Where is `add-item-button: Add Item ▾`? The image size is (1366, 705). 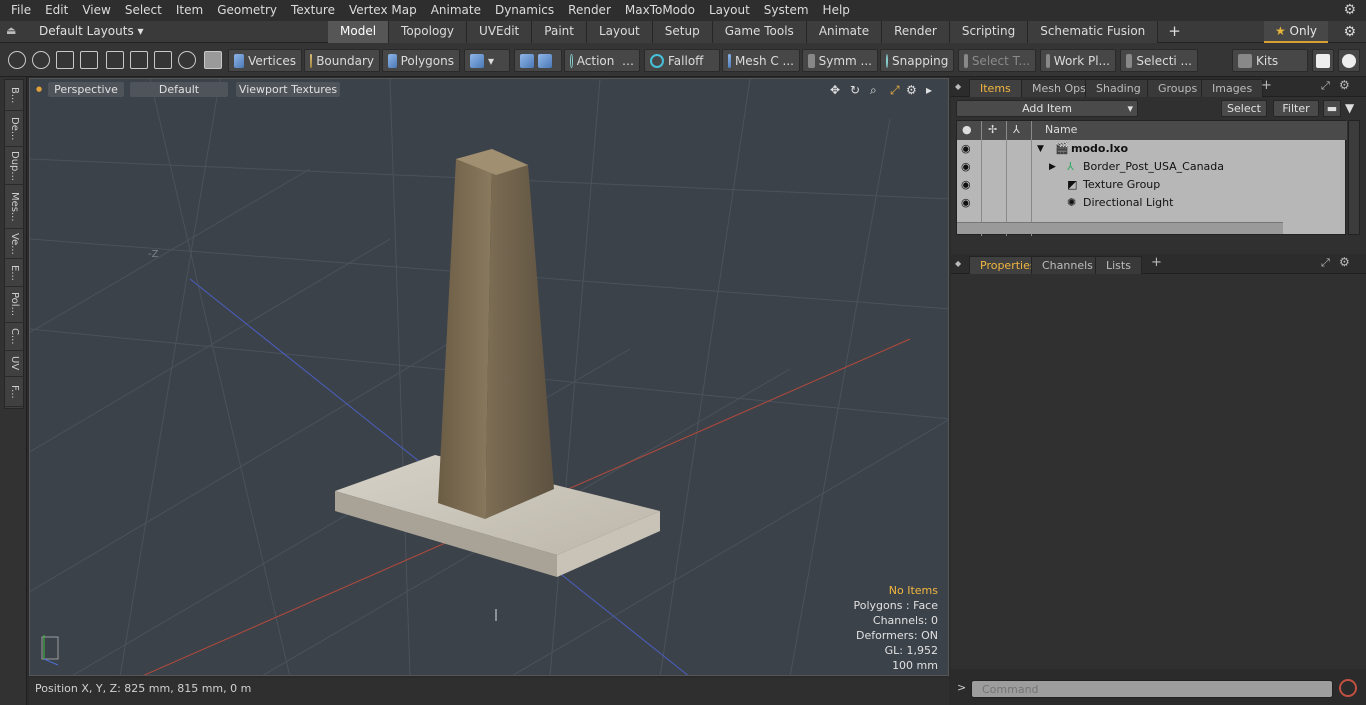 add-item-button: Add Item ▾ is located at coordinates (1047, 108).